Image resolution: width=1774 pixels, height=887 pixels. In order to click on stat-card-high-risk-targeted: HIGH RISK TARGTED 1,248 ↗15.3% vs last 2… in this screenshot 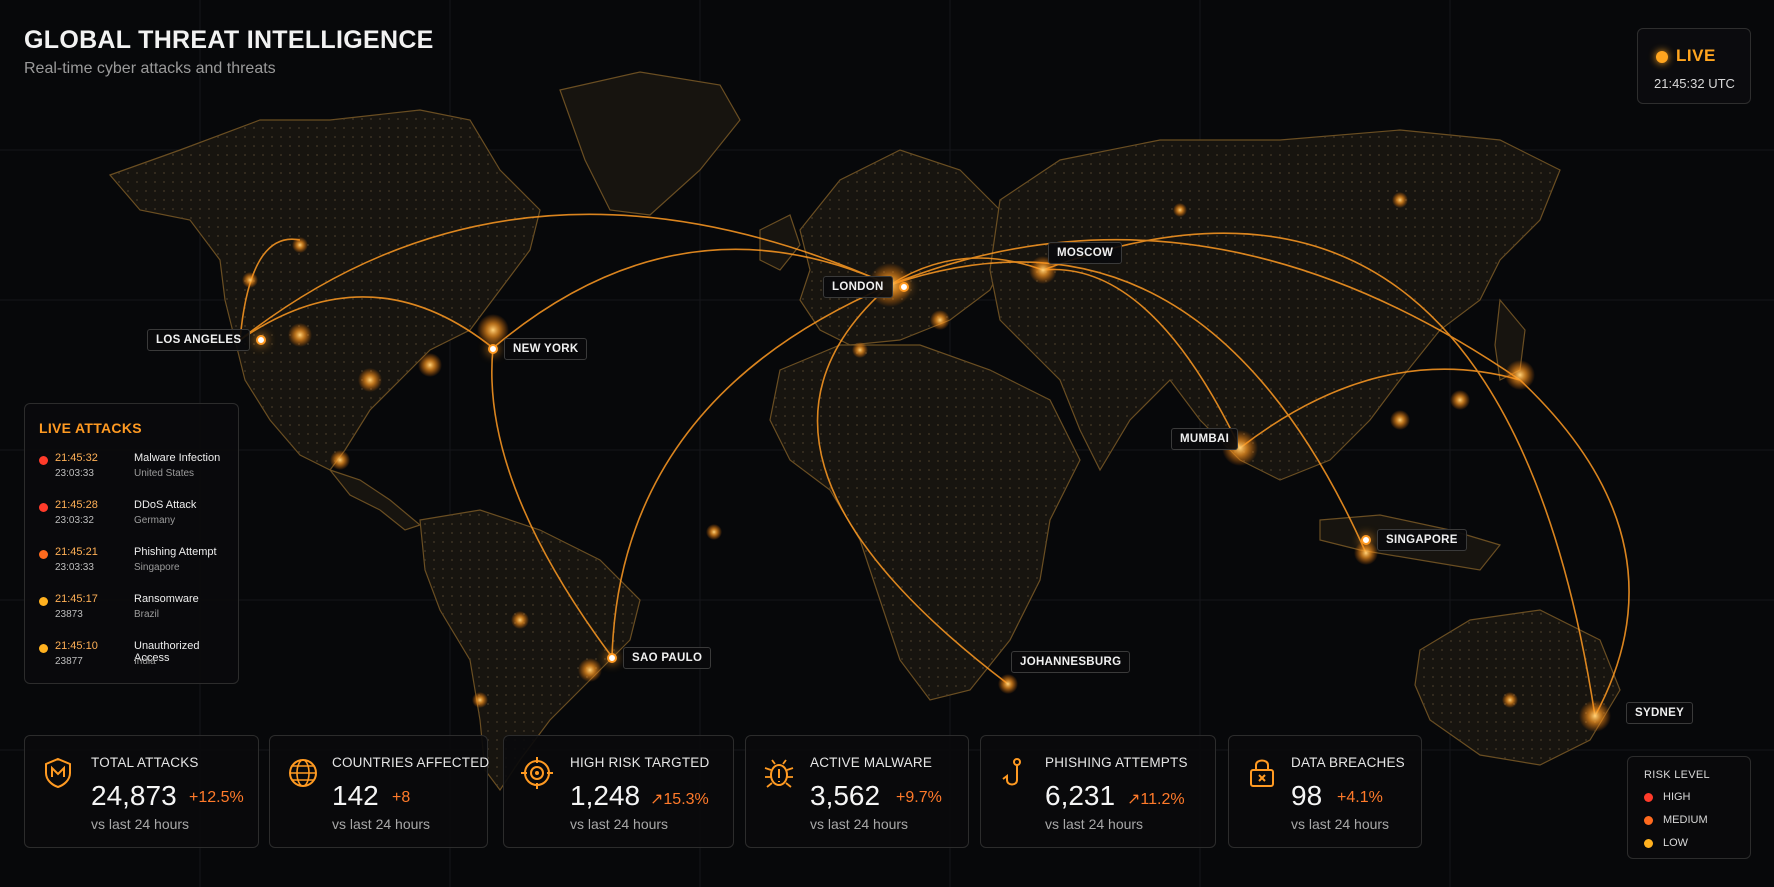, I will do `click(618, 791)`.